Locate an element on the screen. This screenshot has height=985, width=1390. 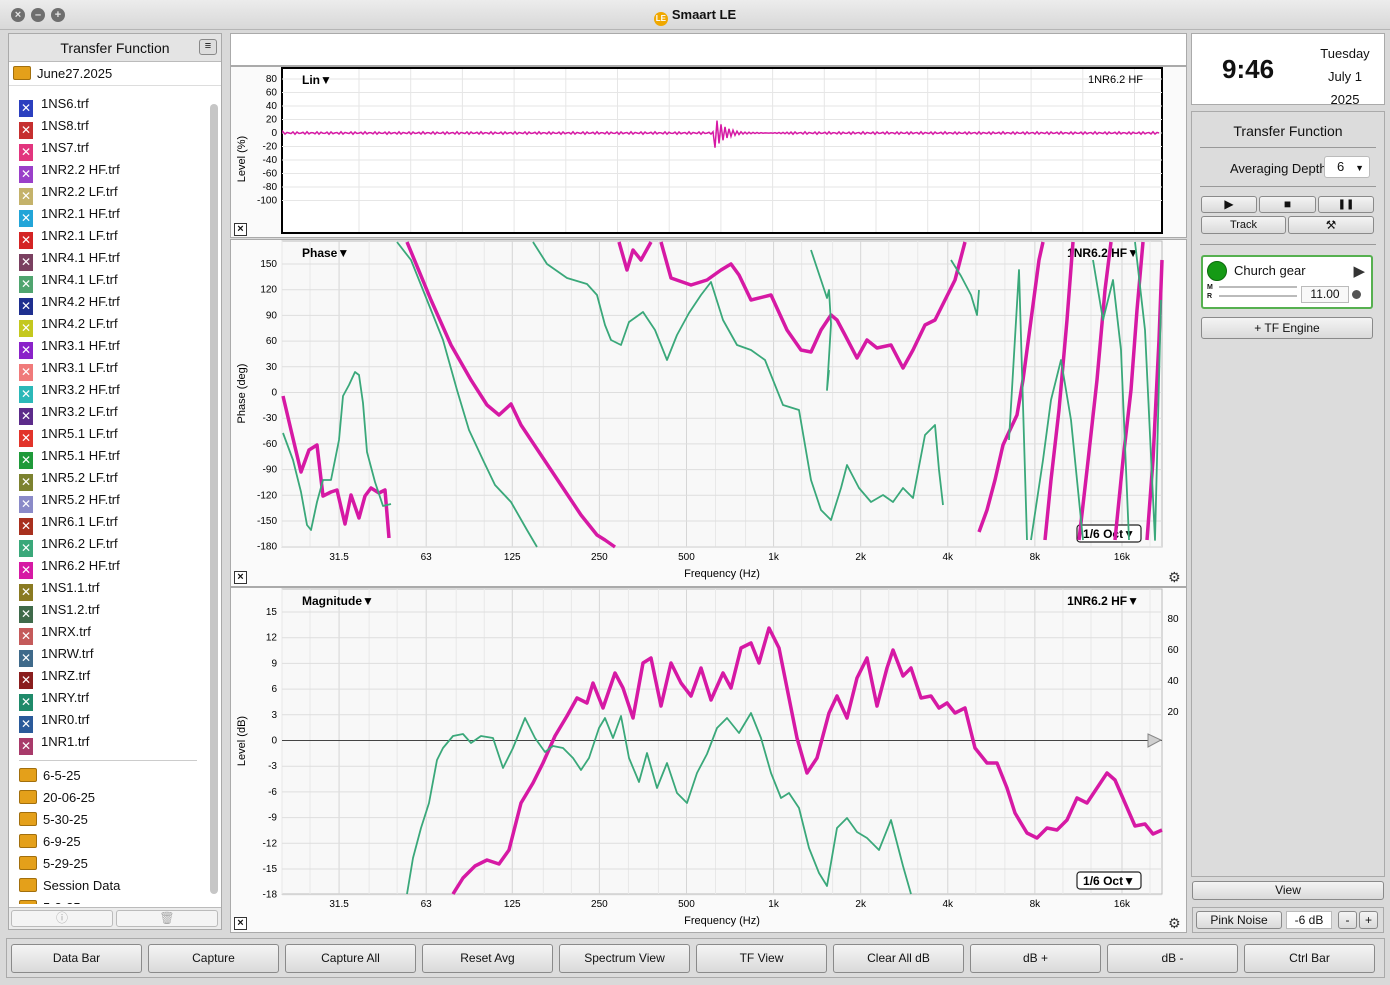
file-browser-menu-button: ≡ is located at coordinates (208, 47).